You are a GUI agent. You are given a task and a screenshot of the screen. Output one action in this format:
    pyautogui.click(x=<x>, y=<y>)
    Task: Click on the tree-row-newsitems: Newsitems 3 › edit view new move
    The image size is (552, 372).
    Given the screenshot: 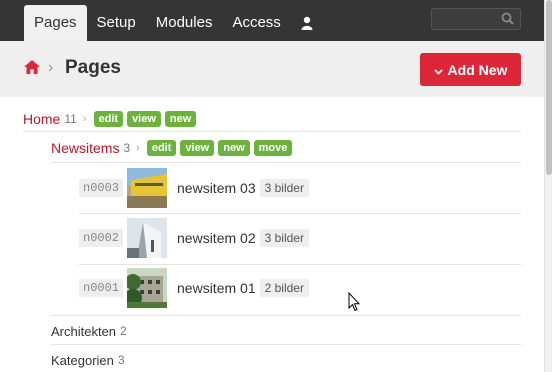 What is the action you would take?
    pyautogui.click(x=172, y=148)
    